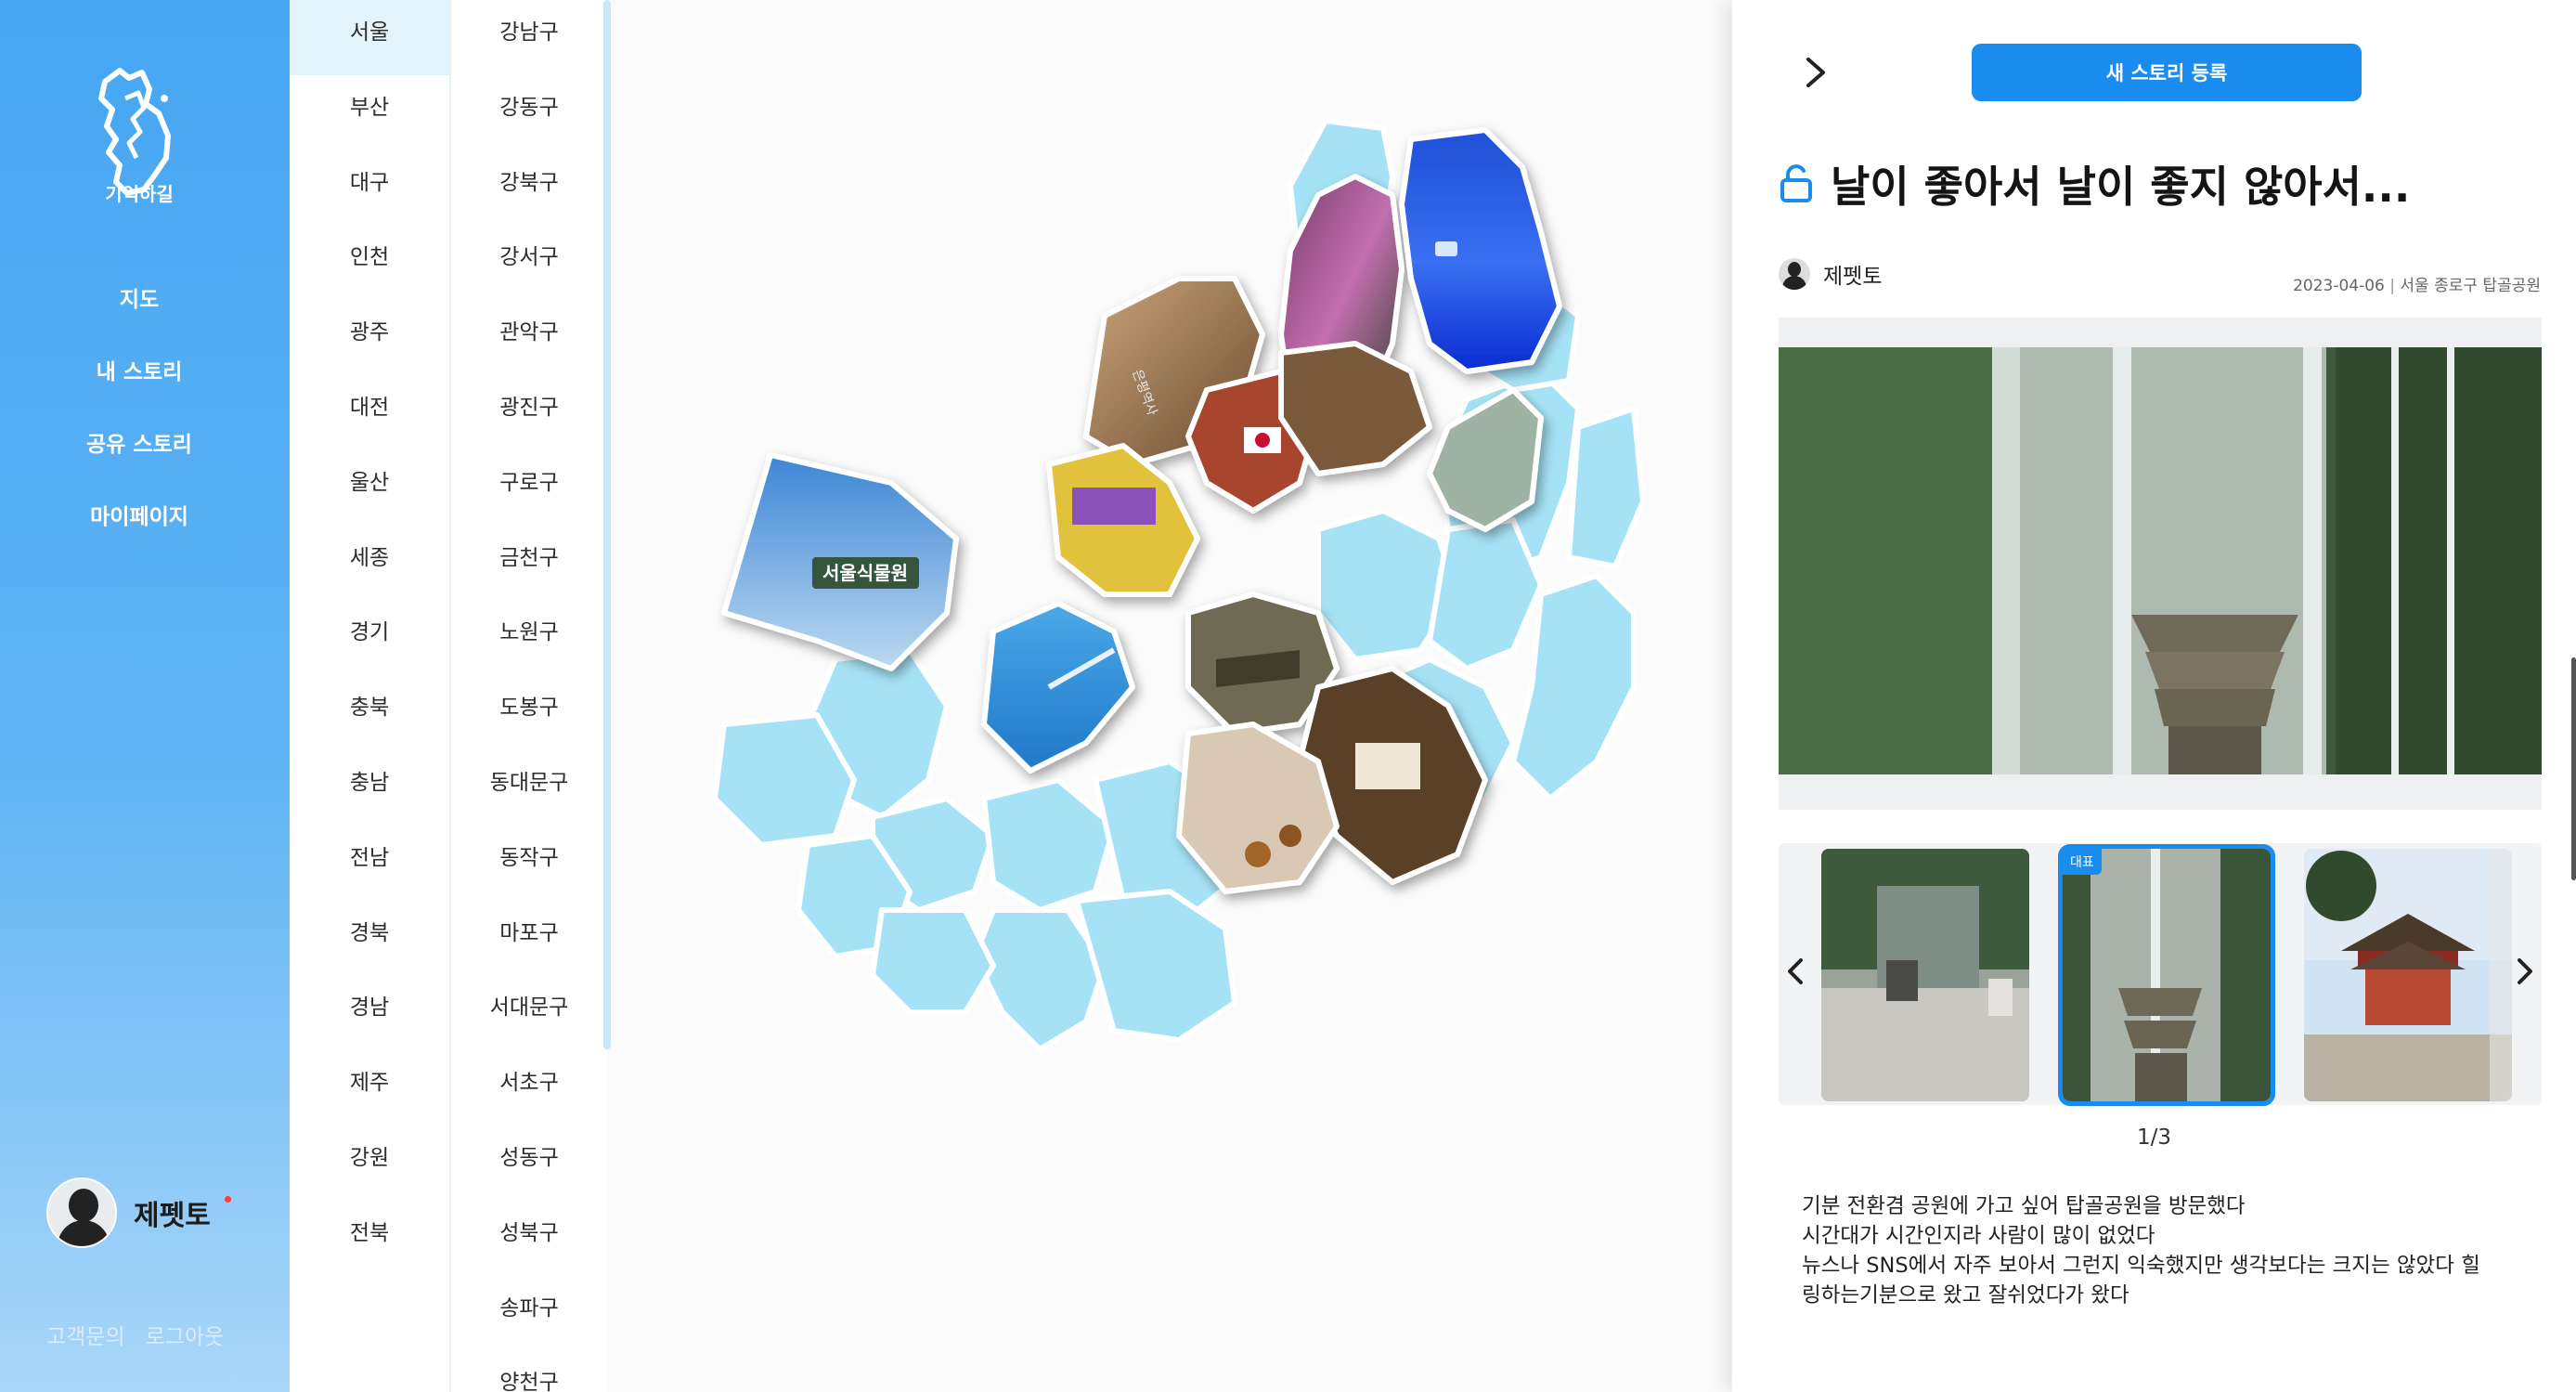 The width and height of the screenshot is (2576, 1392). I want to click on region-item-gyeonggi: 경기, so click(369, 637).